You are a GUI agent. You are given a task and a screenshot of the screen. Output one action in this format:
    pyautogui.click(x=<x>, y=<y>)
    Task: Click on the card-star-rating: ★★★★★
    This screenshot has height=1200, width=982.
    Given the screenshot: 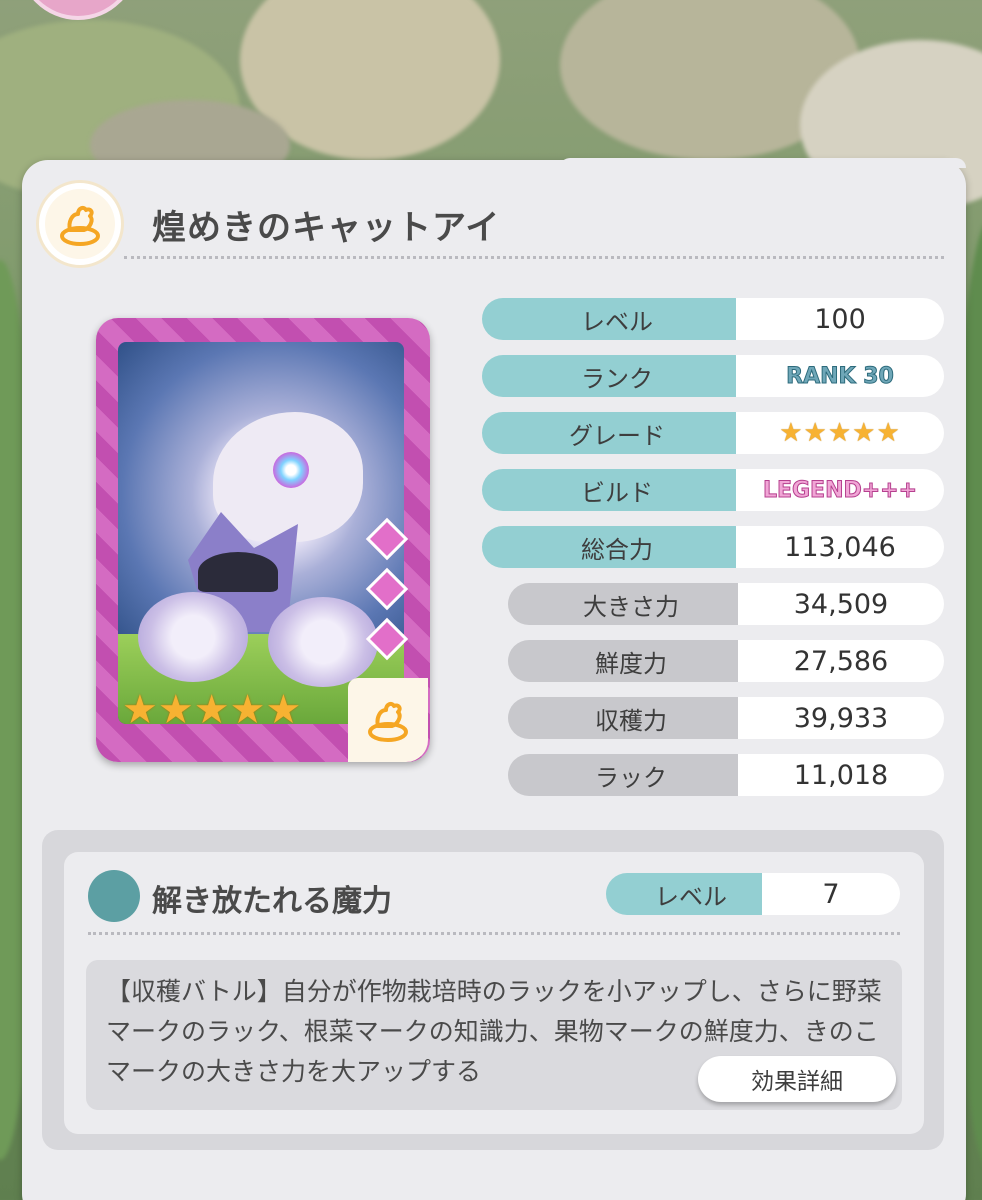 What is the action you would take?
    pyautogui.click(x=212, y=710)
    